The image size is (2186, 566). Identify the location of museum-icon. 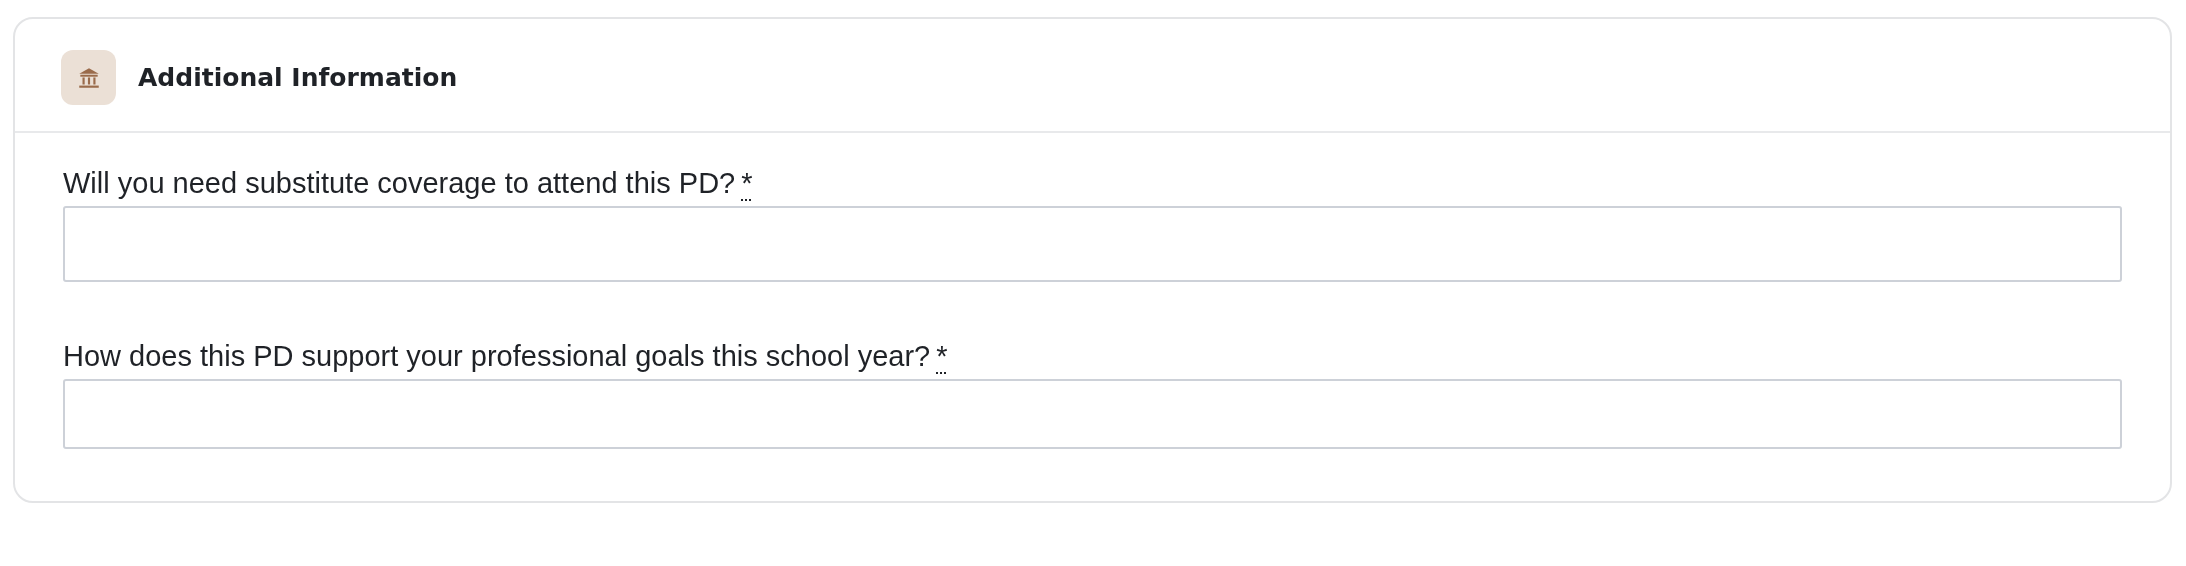
(88, 77).